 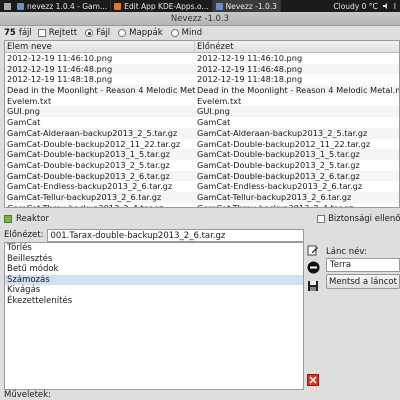 I want to click on floppy-disk-icon, so click(x=313, y=287).